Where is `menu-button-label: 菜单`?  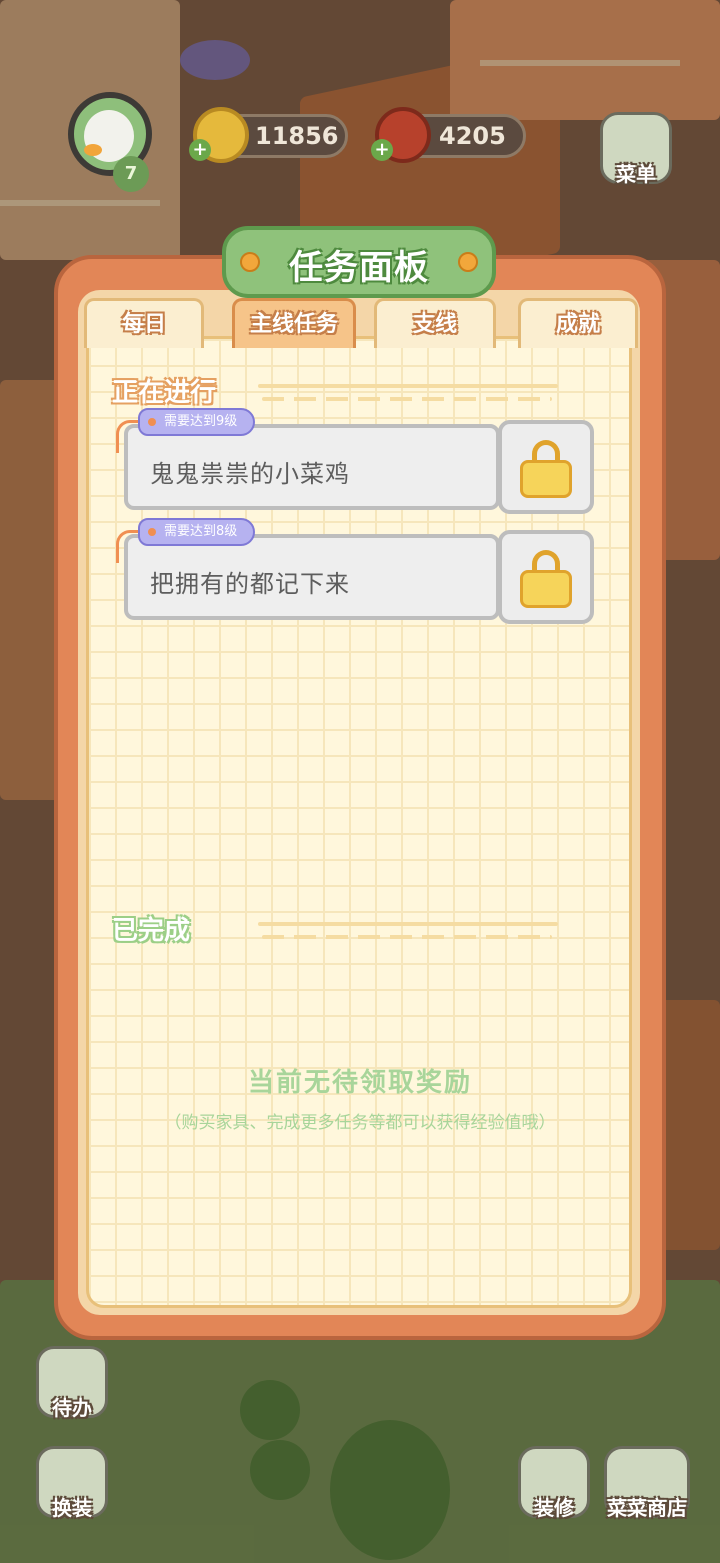 menu-button-label: 菜单 is located at coordinates (636, 174).